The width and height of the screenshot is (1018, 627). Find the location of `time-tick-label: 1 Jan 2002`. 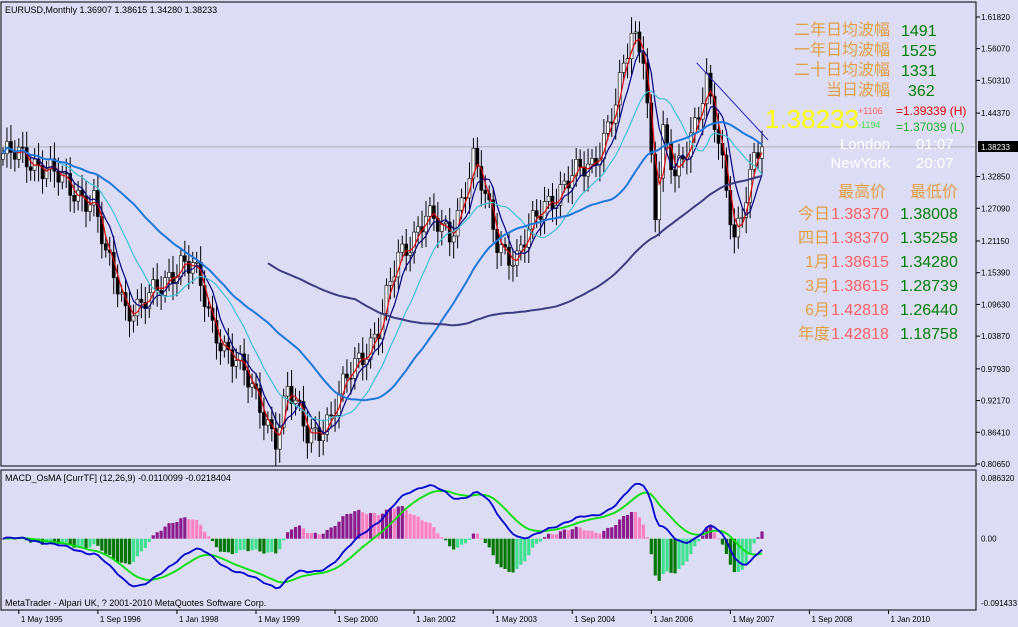

time-tick-label: 1 Jan 2002 is located at coordinates (436, 619).